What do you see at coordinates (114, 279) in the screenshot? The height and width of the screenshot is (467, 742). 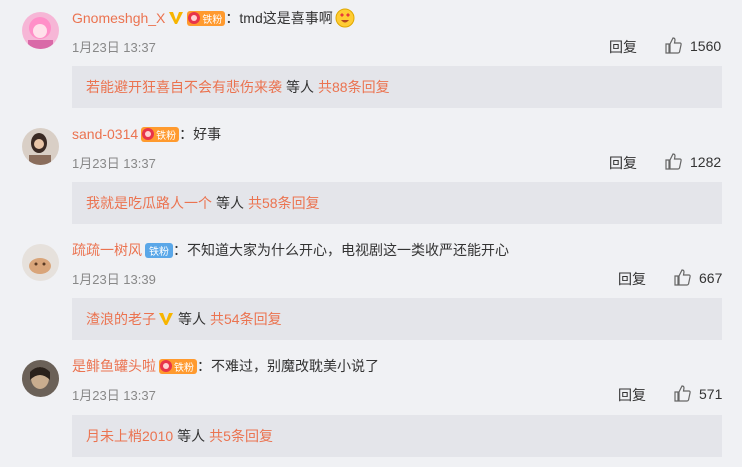 I see `comment-date: 1月23日 13:39` at bounding box center [114, 279].